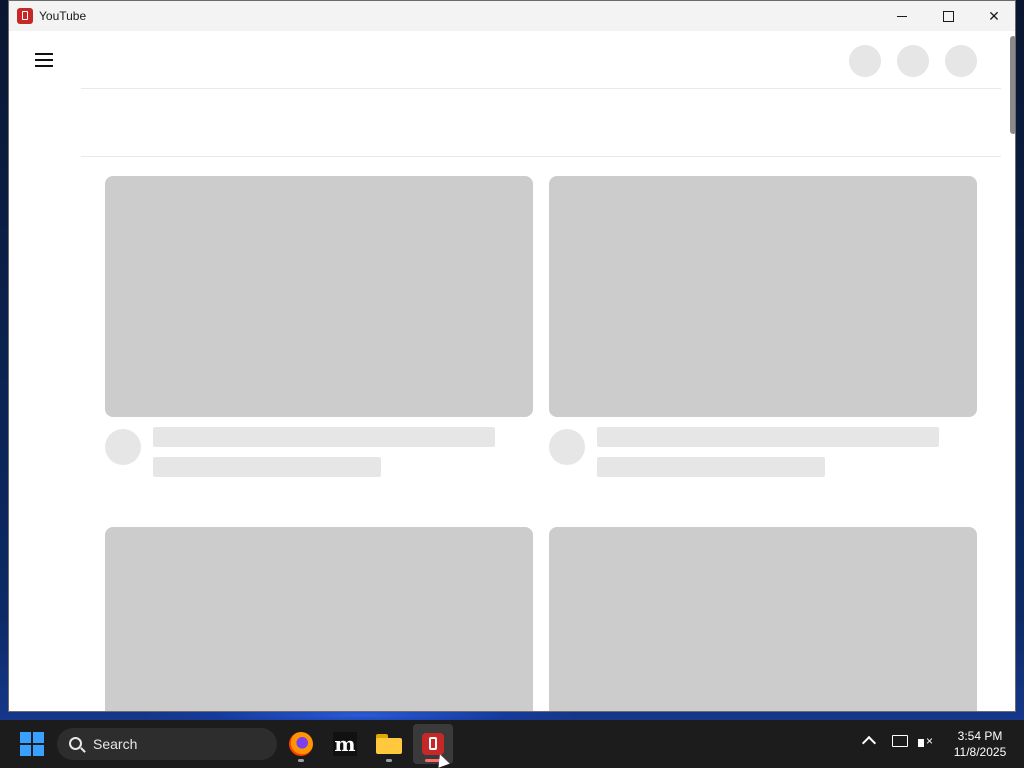  I want to click on windows-start-icon, so click(32, 744).